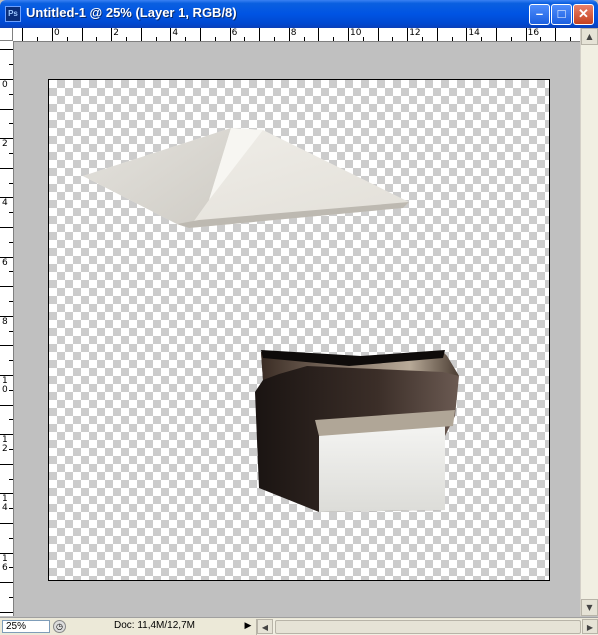 Image resolution: width=598 pixels, height=635 pixels. I want to click on scroll-left-button: ◀, so click(265, 626).